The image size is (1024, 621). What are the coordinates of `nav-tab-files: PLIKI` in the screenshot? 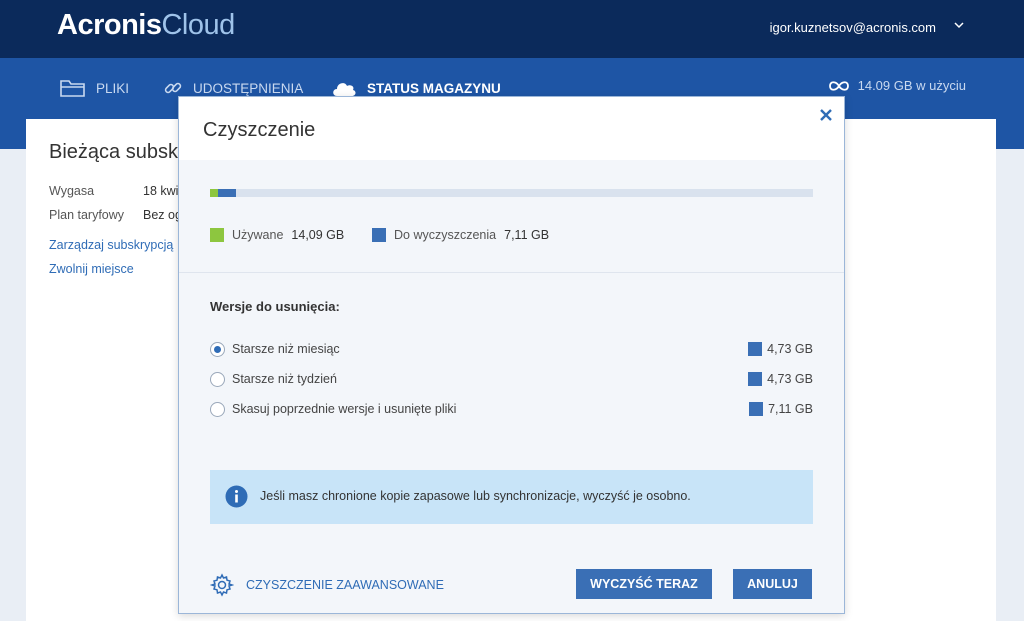 It's located at (94, 88).